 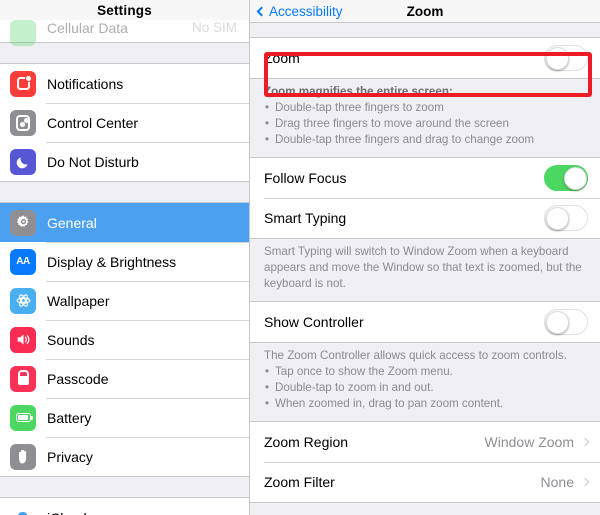 I want to click on sidebar-group-partial: Cellular Data No SIM, so click(x=124, y=33).